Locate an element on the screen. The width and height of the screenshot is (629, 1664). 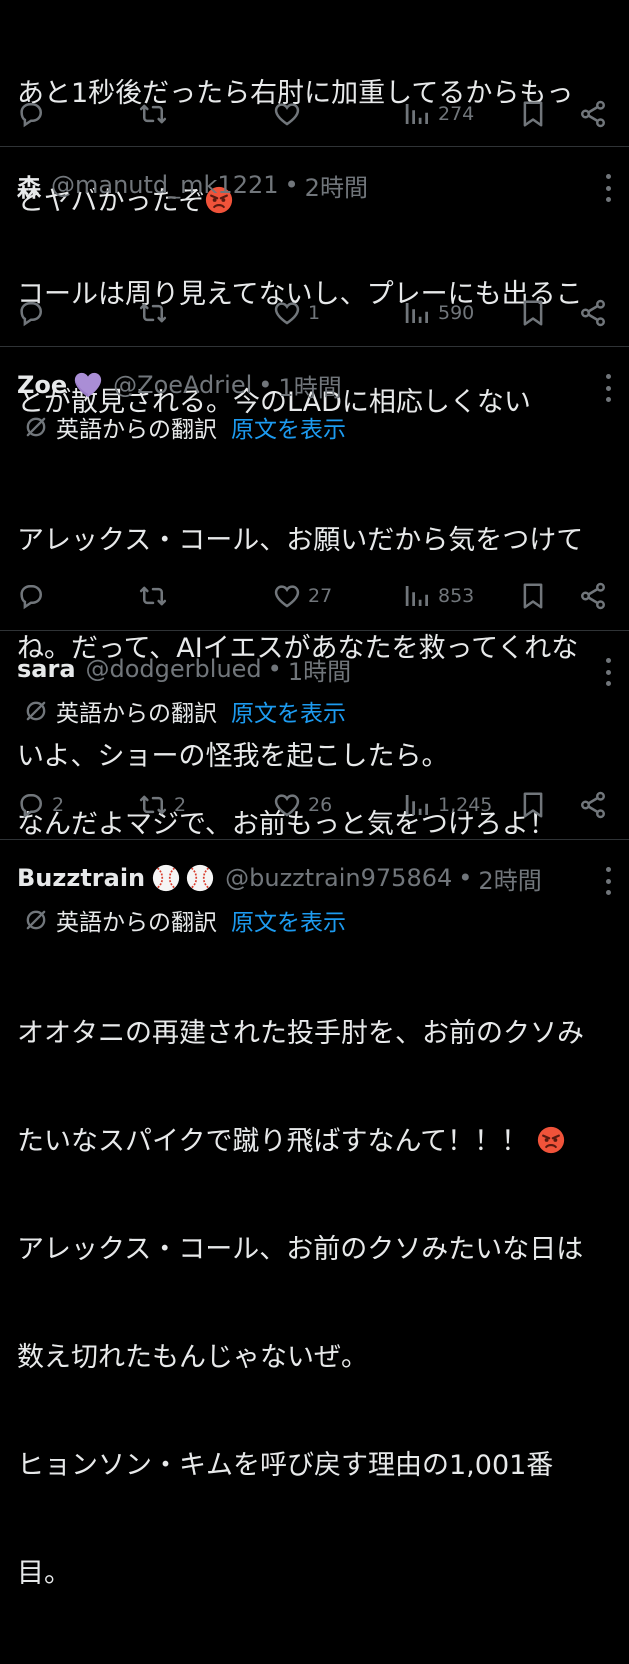
like-count: 26 is located at coordinates (320, 805).